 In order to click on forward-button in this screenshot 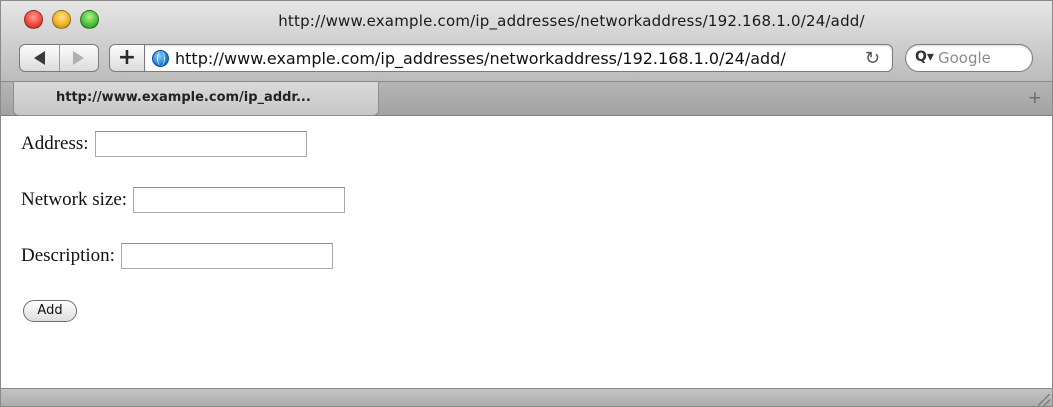, I will do `click(78, 58)`.